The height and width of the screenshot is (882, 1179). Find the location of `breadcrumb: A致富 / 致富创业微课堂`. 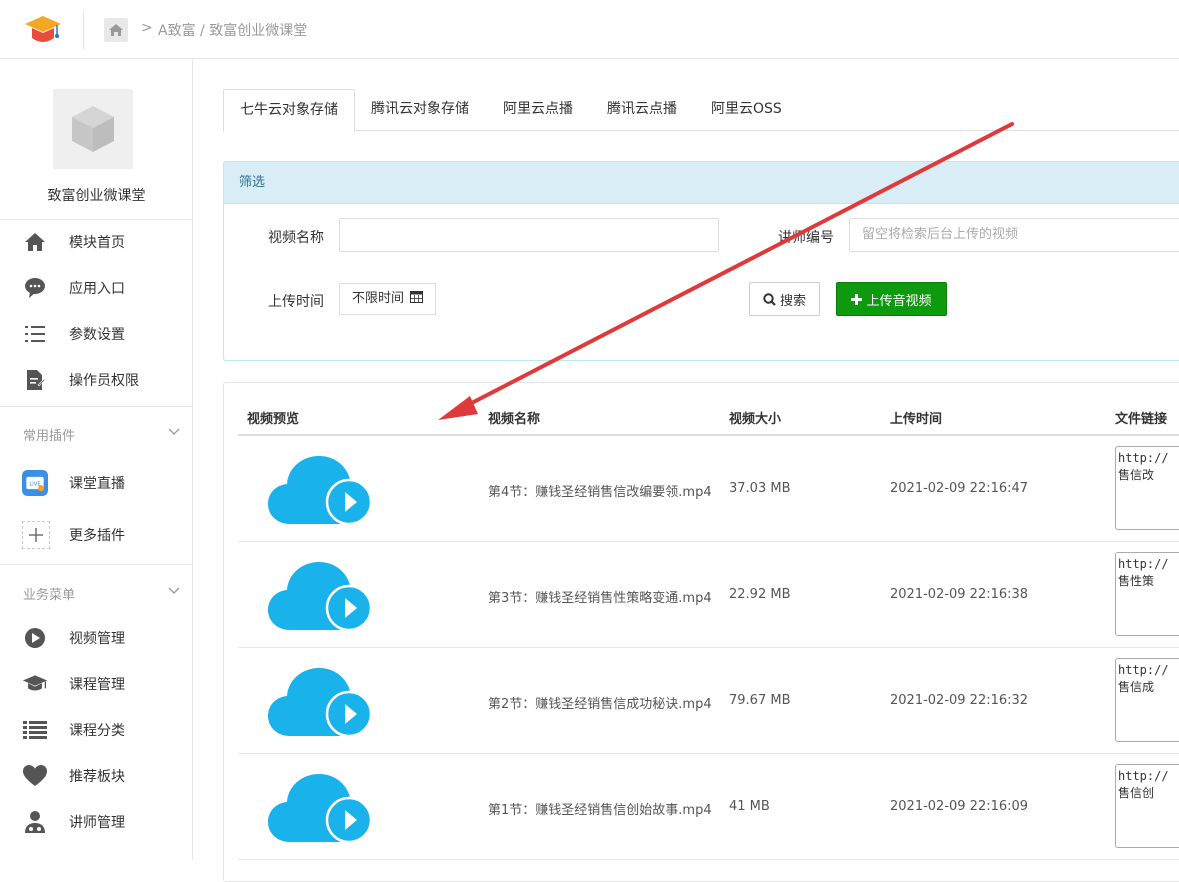

breadcrumb: A致富 / 致富创业微课堂 is located at coordinates (232, 30).